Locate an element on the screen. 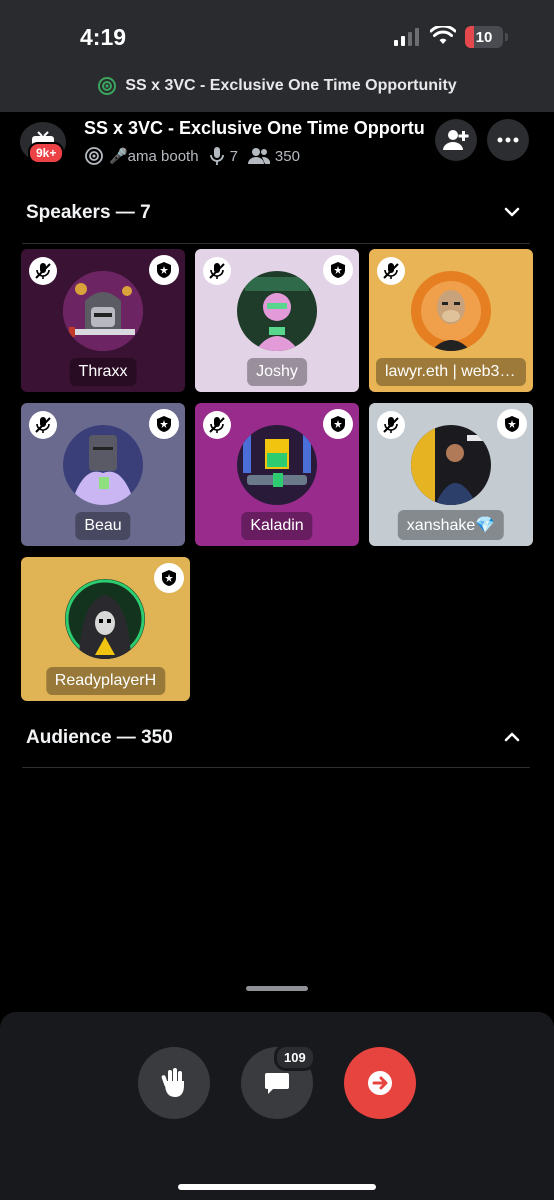 The image size is (554, 1200). speaker-tile: Thraxx is located at coordinates (103, 320).